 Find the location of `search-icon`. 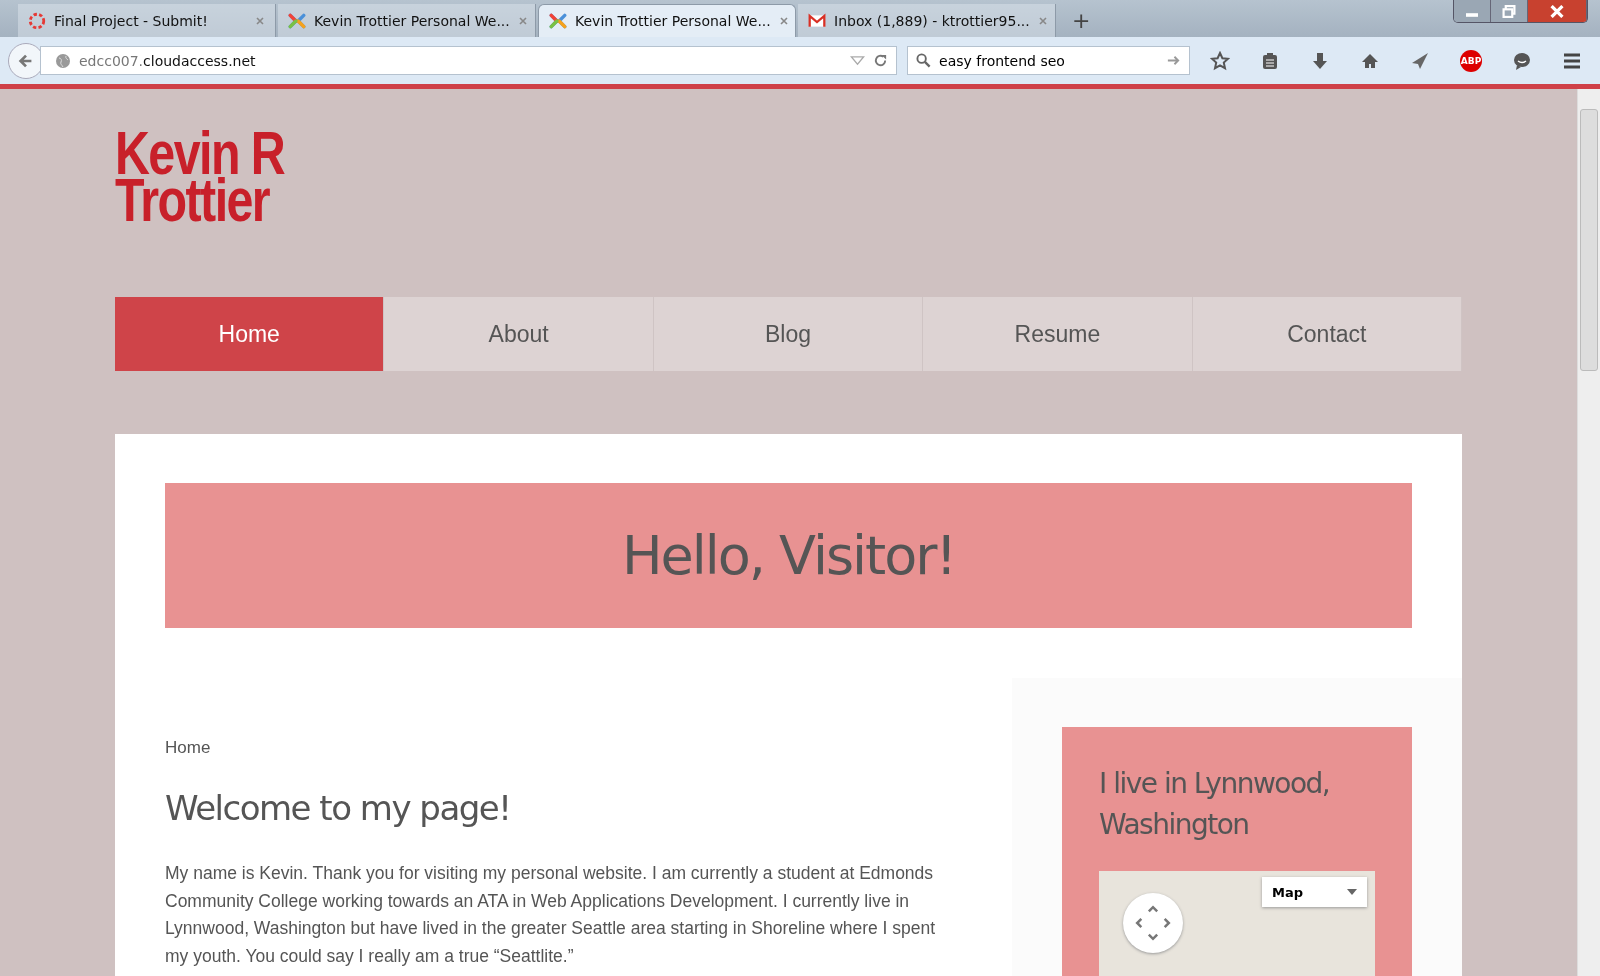

search-icon is located at coordinates (924, 60).